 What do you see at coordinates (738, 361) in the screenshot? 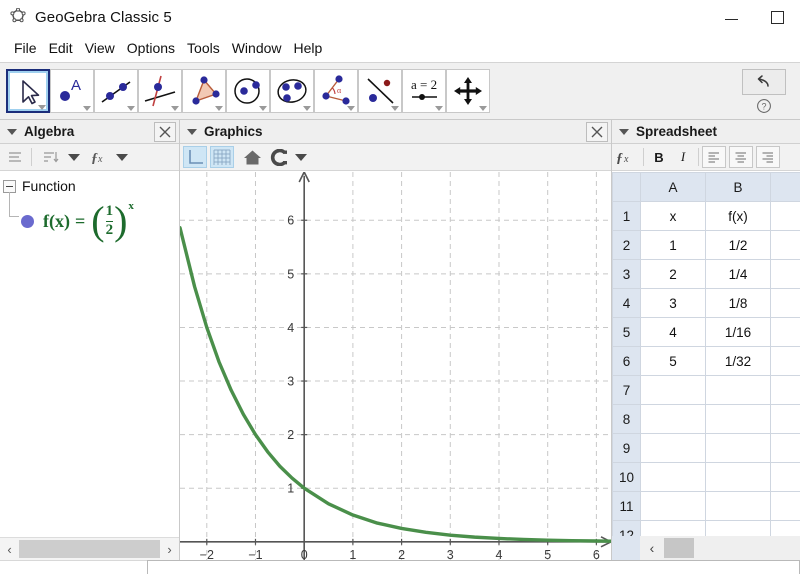
I see `cell-B6: 1/32` at bounding box center [738, 361].